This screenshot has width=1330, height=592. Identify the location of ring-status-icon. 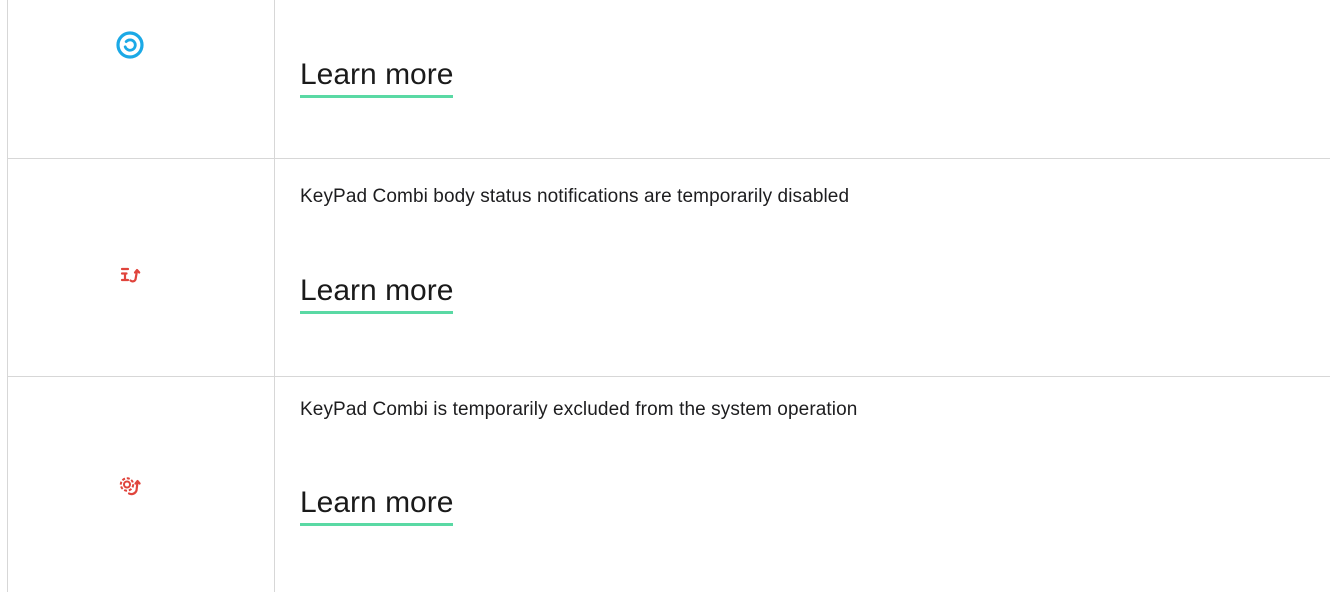
(130, 45).